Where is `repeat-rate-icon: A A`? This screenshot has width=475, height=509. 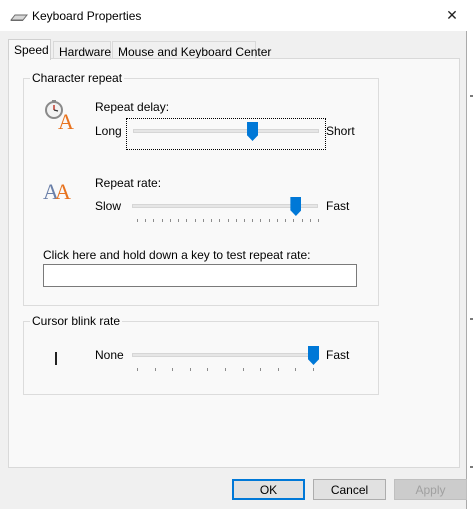
repeat-rate-icon: A A is located at coordinates (60, 191).